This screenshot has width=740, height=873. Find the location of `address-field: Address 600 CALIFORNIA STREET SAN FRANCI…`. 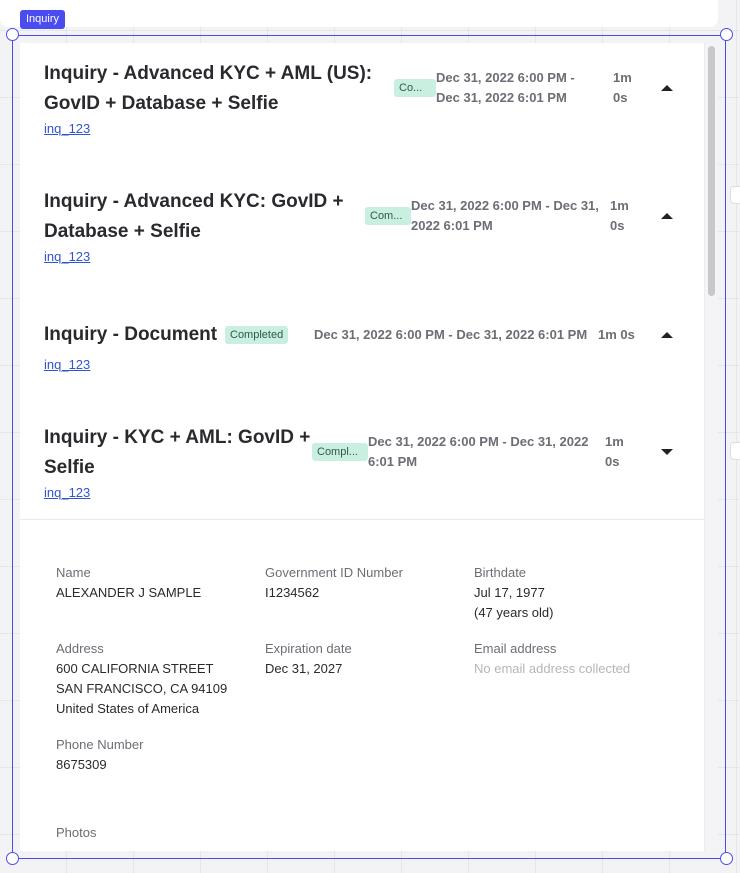

address-field: Address 600 CALIFORNIA STREET SAN FRANCI… is located at coordinates (156, 679).